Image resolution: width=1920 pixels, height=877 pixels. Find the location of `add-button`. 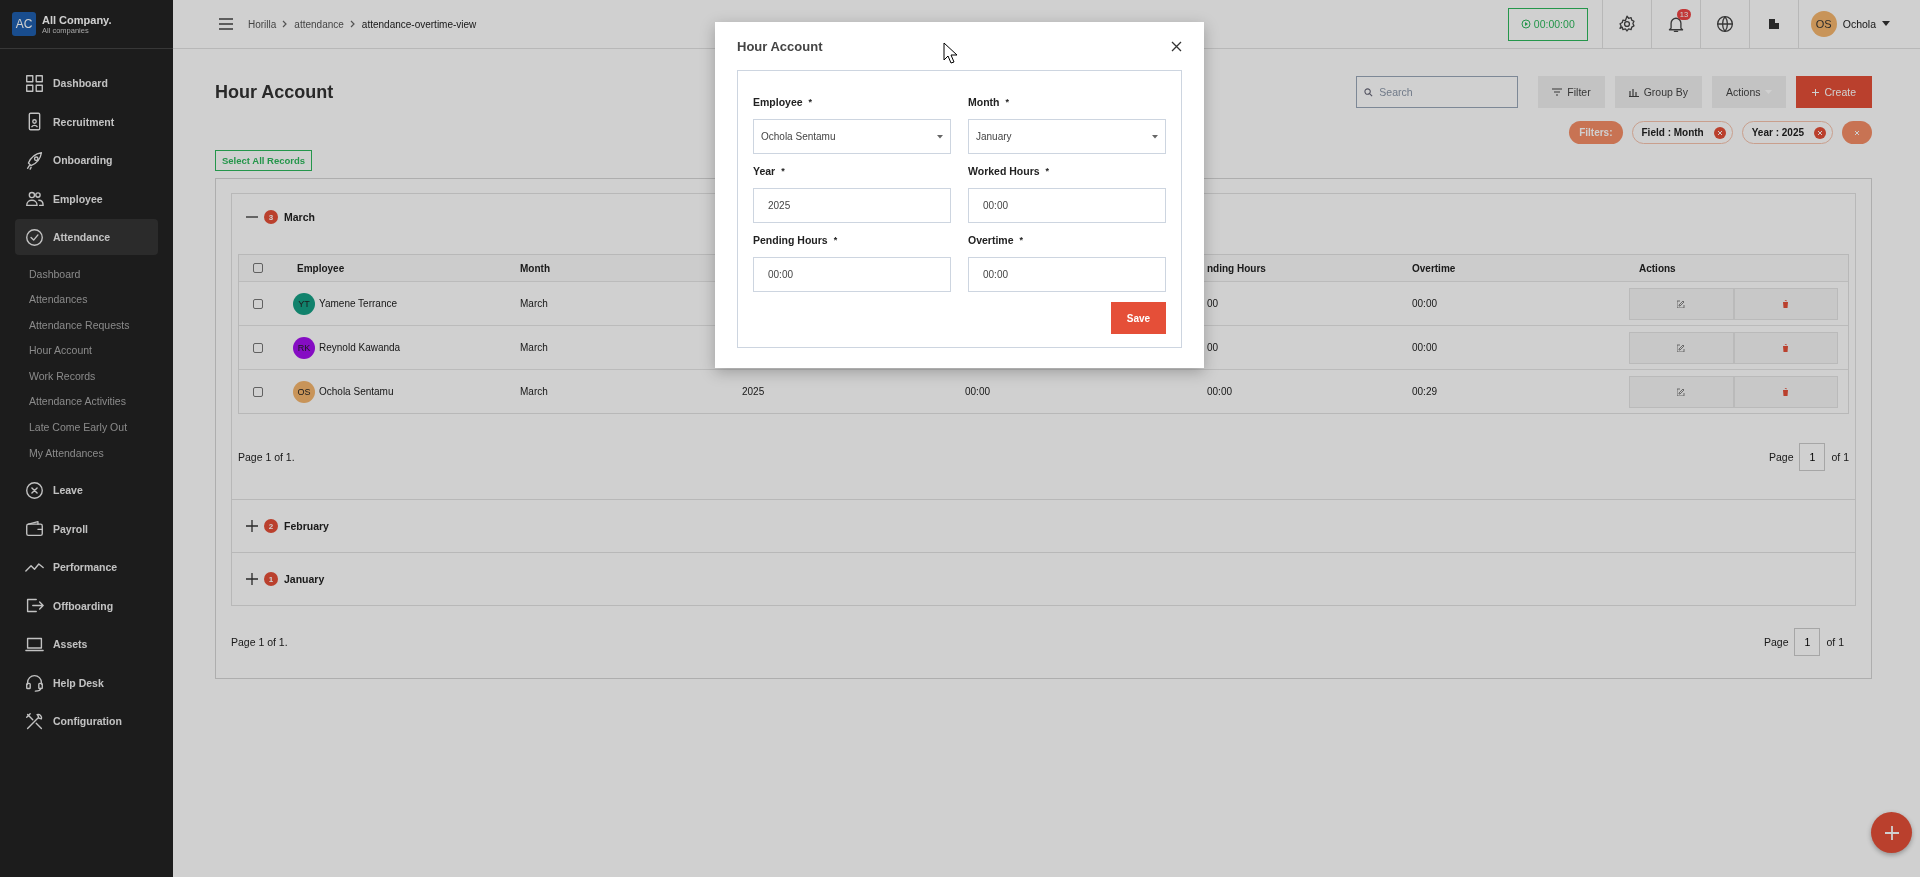

add-button is located at coordinates (1891, 832).